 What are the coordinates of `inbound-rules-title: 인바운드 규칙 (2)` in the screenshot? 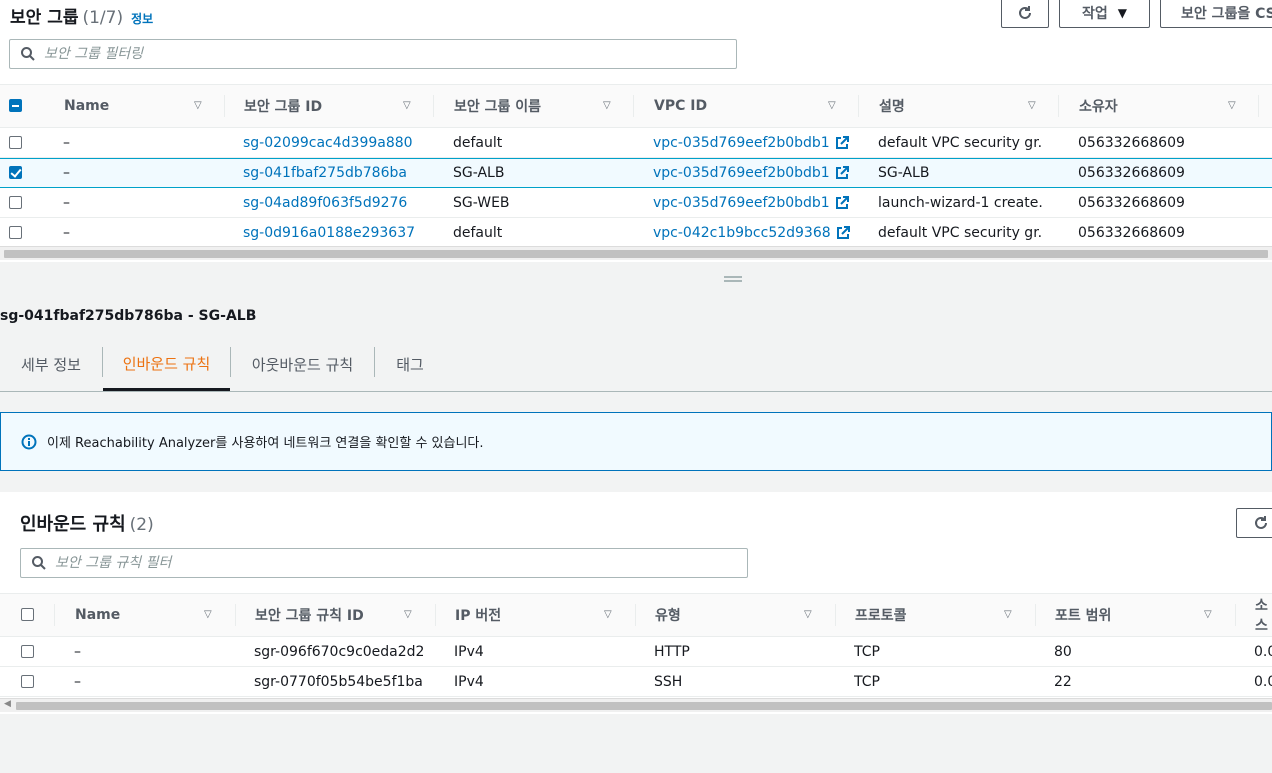 It's located at (87, 523).